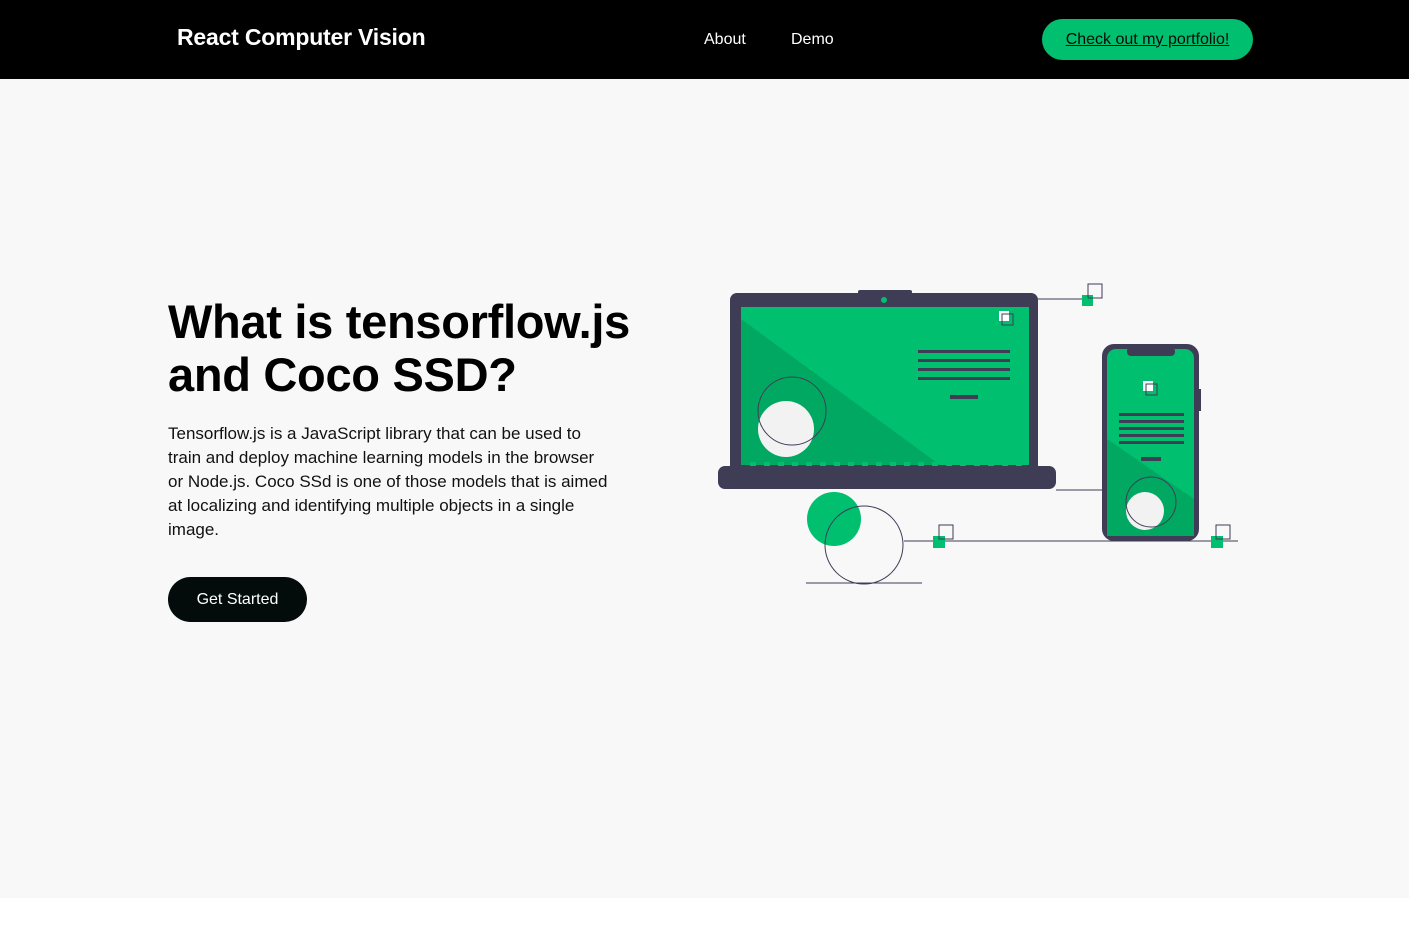  What do you see at coordinates (1151, 442) in the screenshot?
I see `phone-icon` at bounding box center [1151, 442].